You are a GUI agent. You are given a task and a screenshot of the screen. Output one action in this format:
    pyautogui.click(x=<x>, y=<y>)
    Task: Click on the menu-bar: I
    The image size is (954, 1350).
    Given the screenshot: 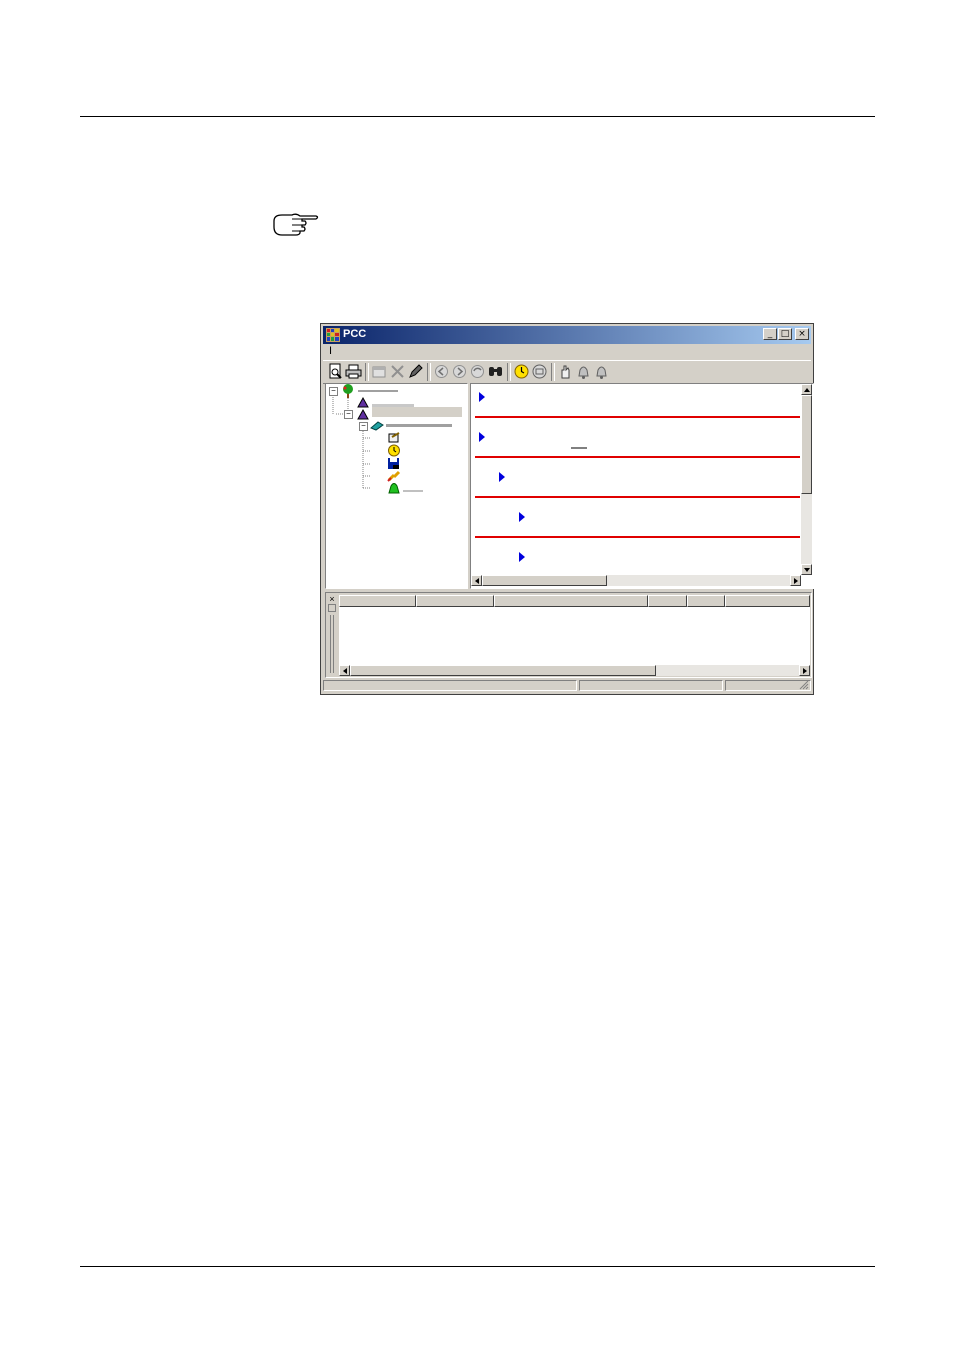 What is the action you would take?
    pyautogui.click(x=567, y=352)
    